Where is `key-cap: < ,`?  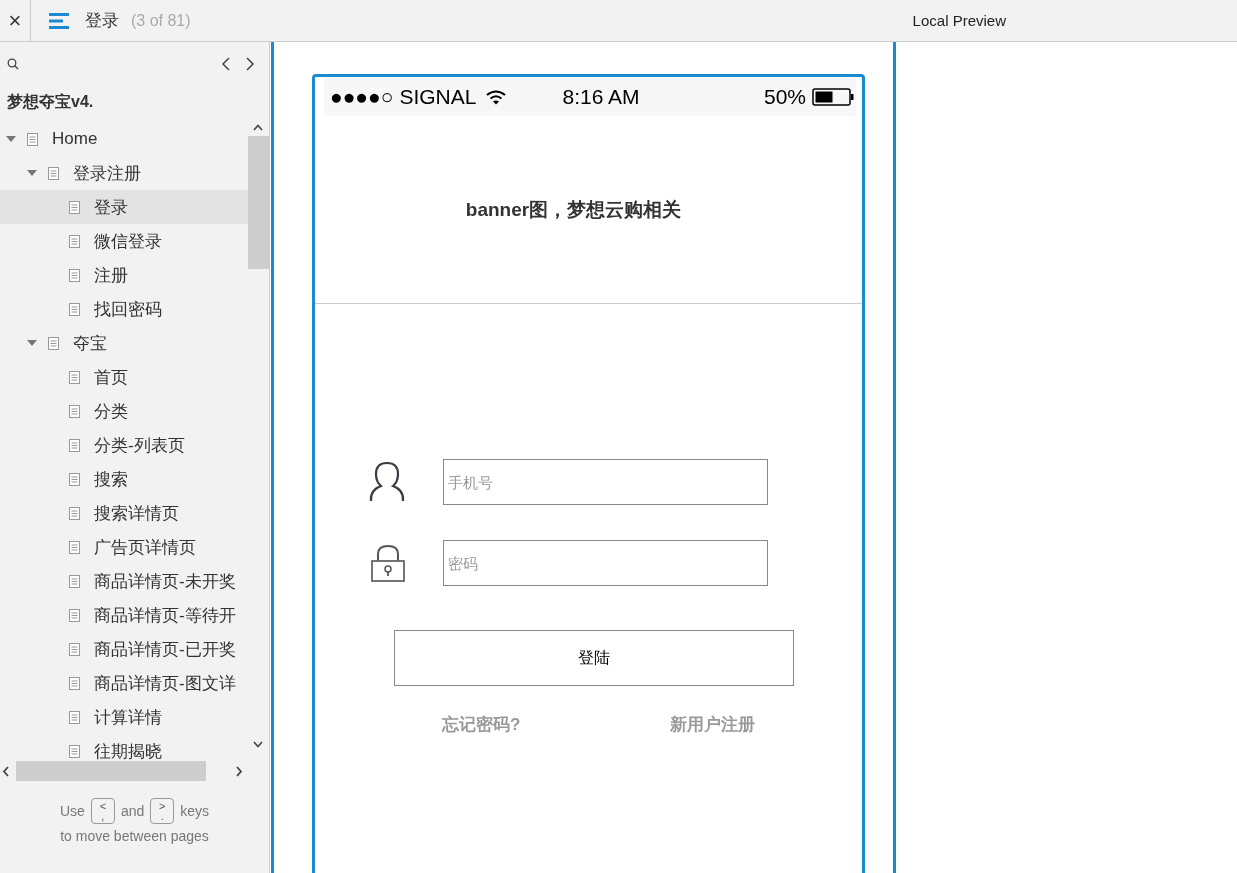
key-cap: < , is located at coordinates (102, 811).